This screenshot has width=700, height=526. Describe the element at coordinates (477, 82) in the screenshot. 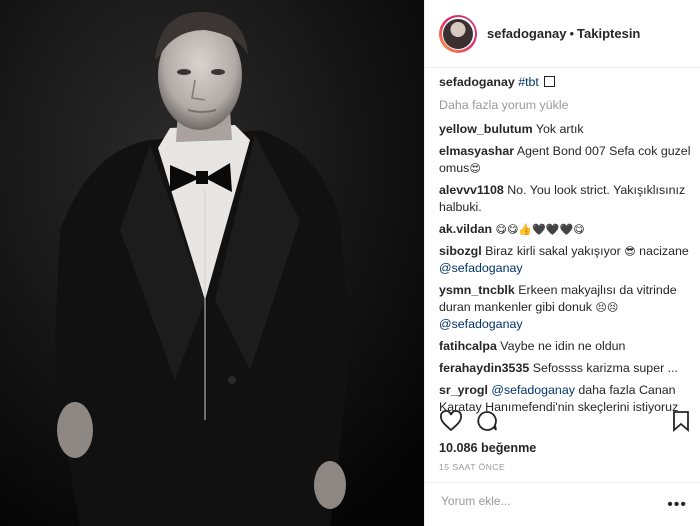

I see `caption-username: sefadoganay` at that location.